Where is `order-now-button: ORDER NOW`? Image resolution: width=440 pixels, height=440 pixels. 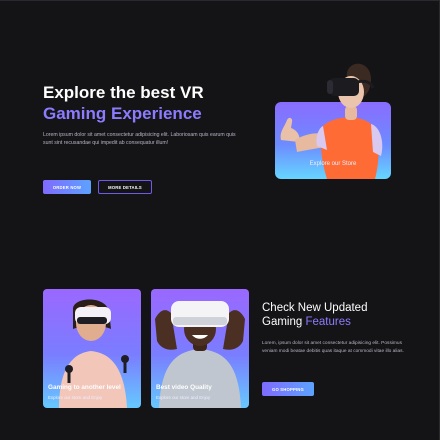
order-now-button: ORDER NOW is located at coordinates (67, 187).